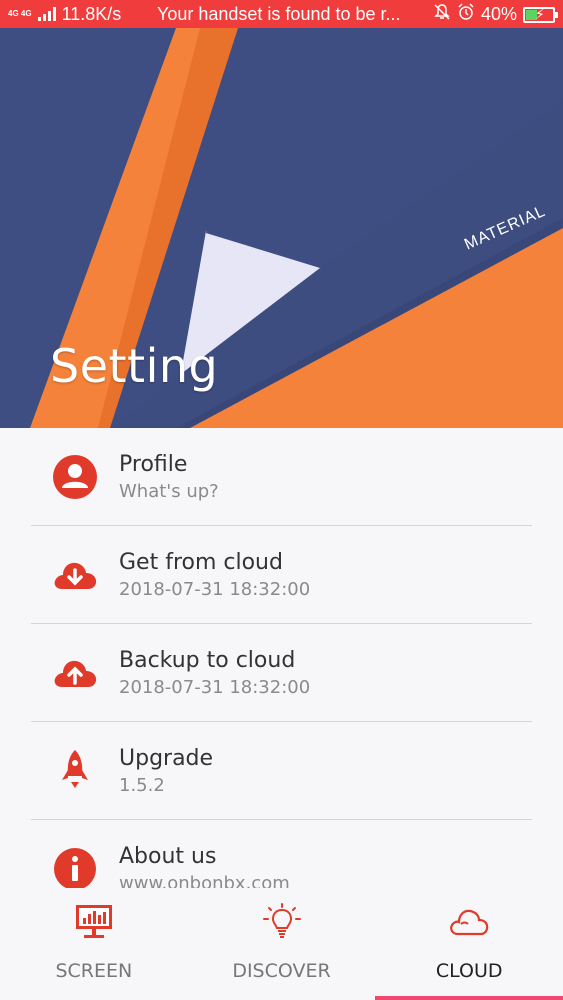  What do you see at coordinates (498, 14) in the screenshot?
I see `battery-percent: 40%` at bounding box center [498, 14].